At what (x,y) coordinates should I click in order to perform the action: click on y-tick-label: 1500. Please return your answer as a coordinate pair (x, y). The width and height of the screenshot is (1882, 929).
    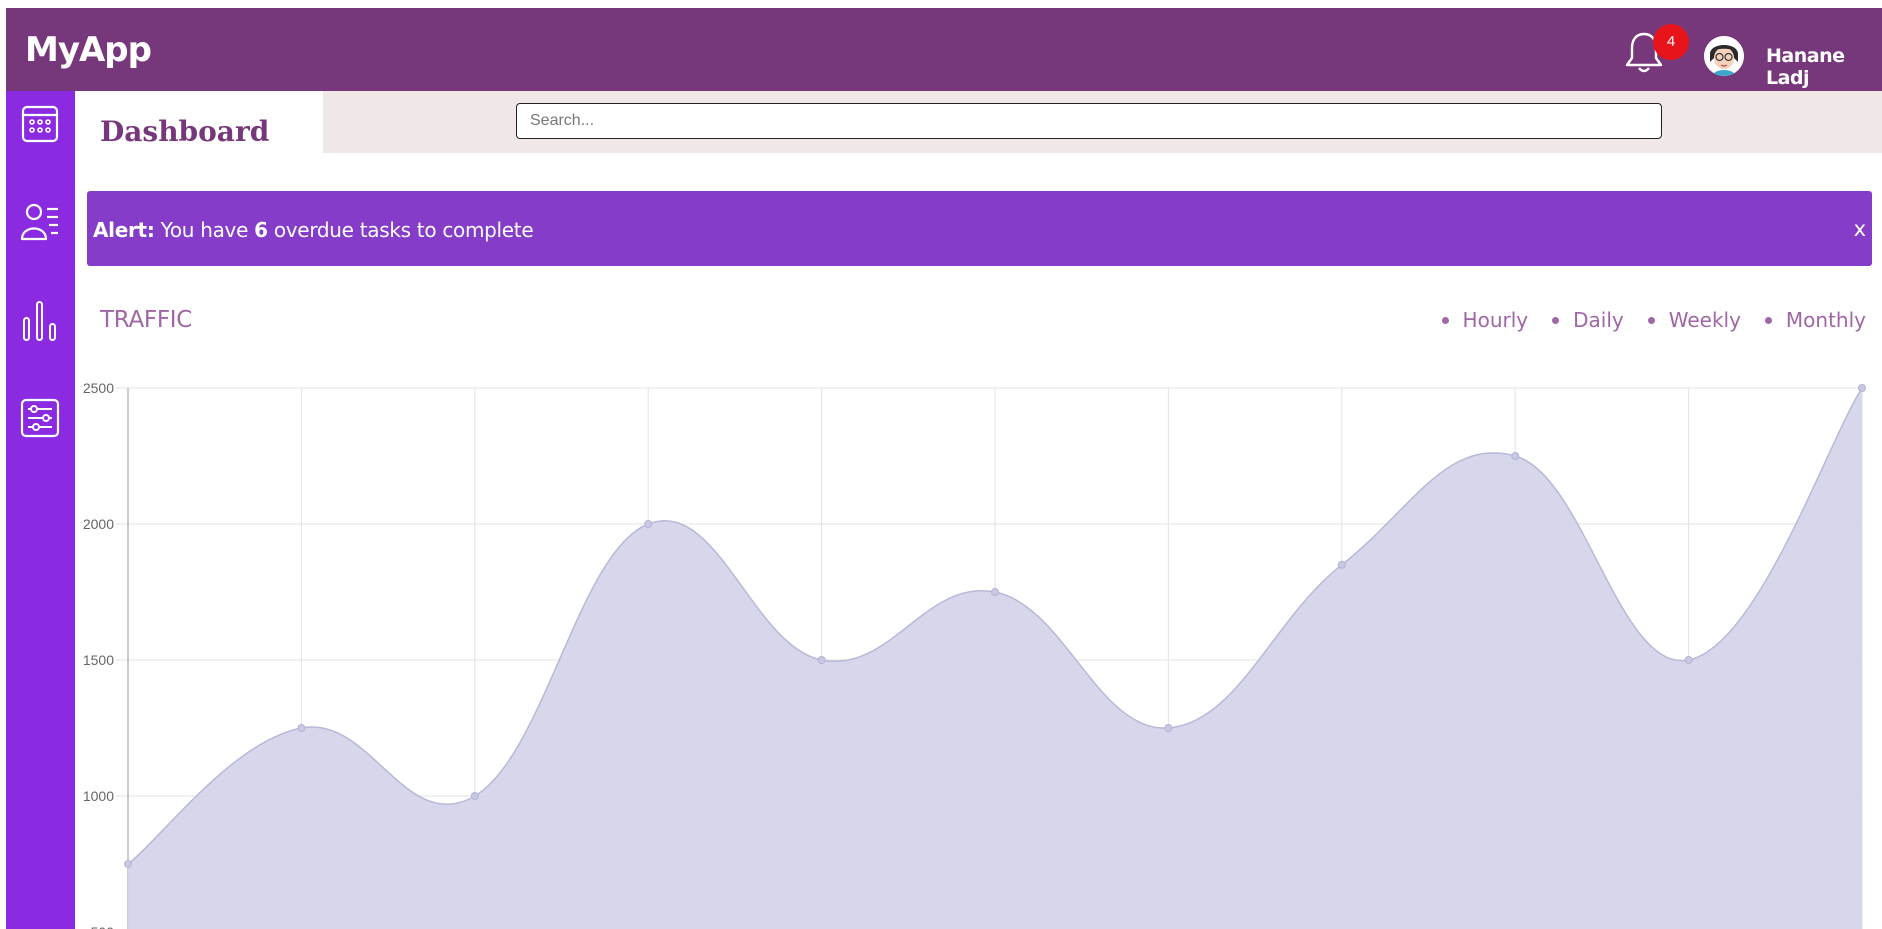
    Looking at the image, I should click on (98, 660).